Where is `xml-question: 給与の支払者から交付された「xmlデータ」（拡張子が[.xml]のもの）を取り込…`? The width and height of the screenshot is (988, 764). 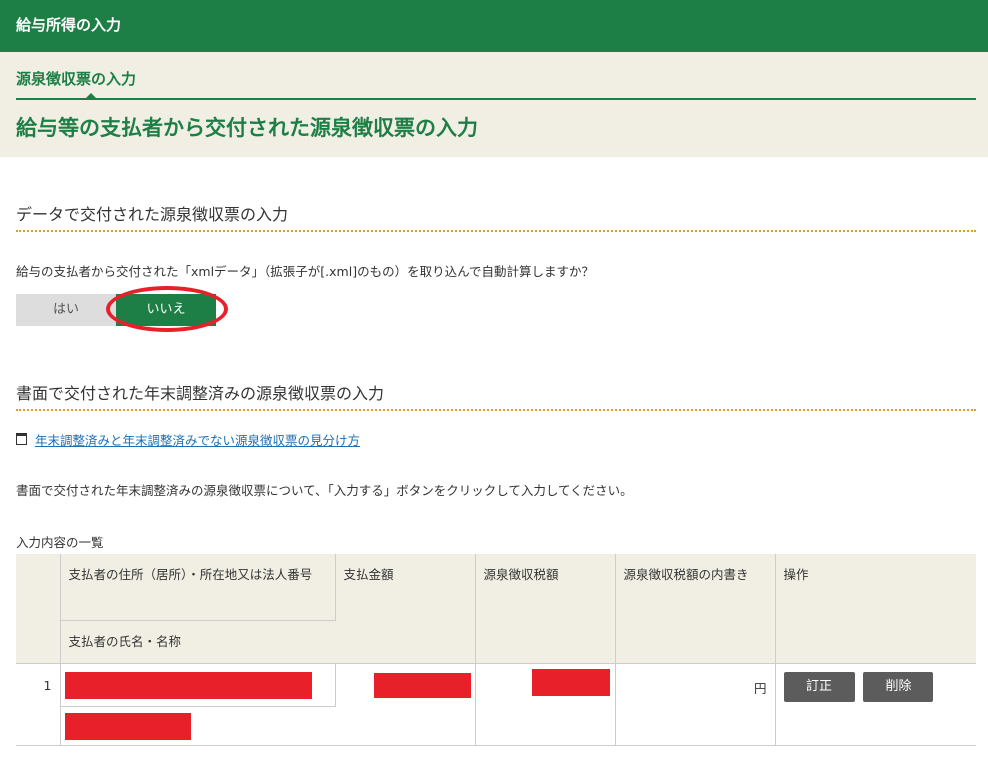
xml-question: 給与の支払者から交付された「xmlデータ」（拡張子が[.xml]のもの）を取り込… is located at coordinates (305, 271).